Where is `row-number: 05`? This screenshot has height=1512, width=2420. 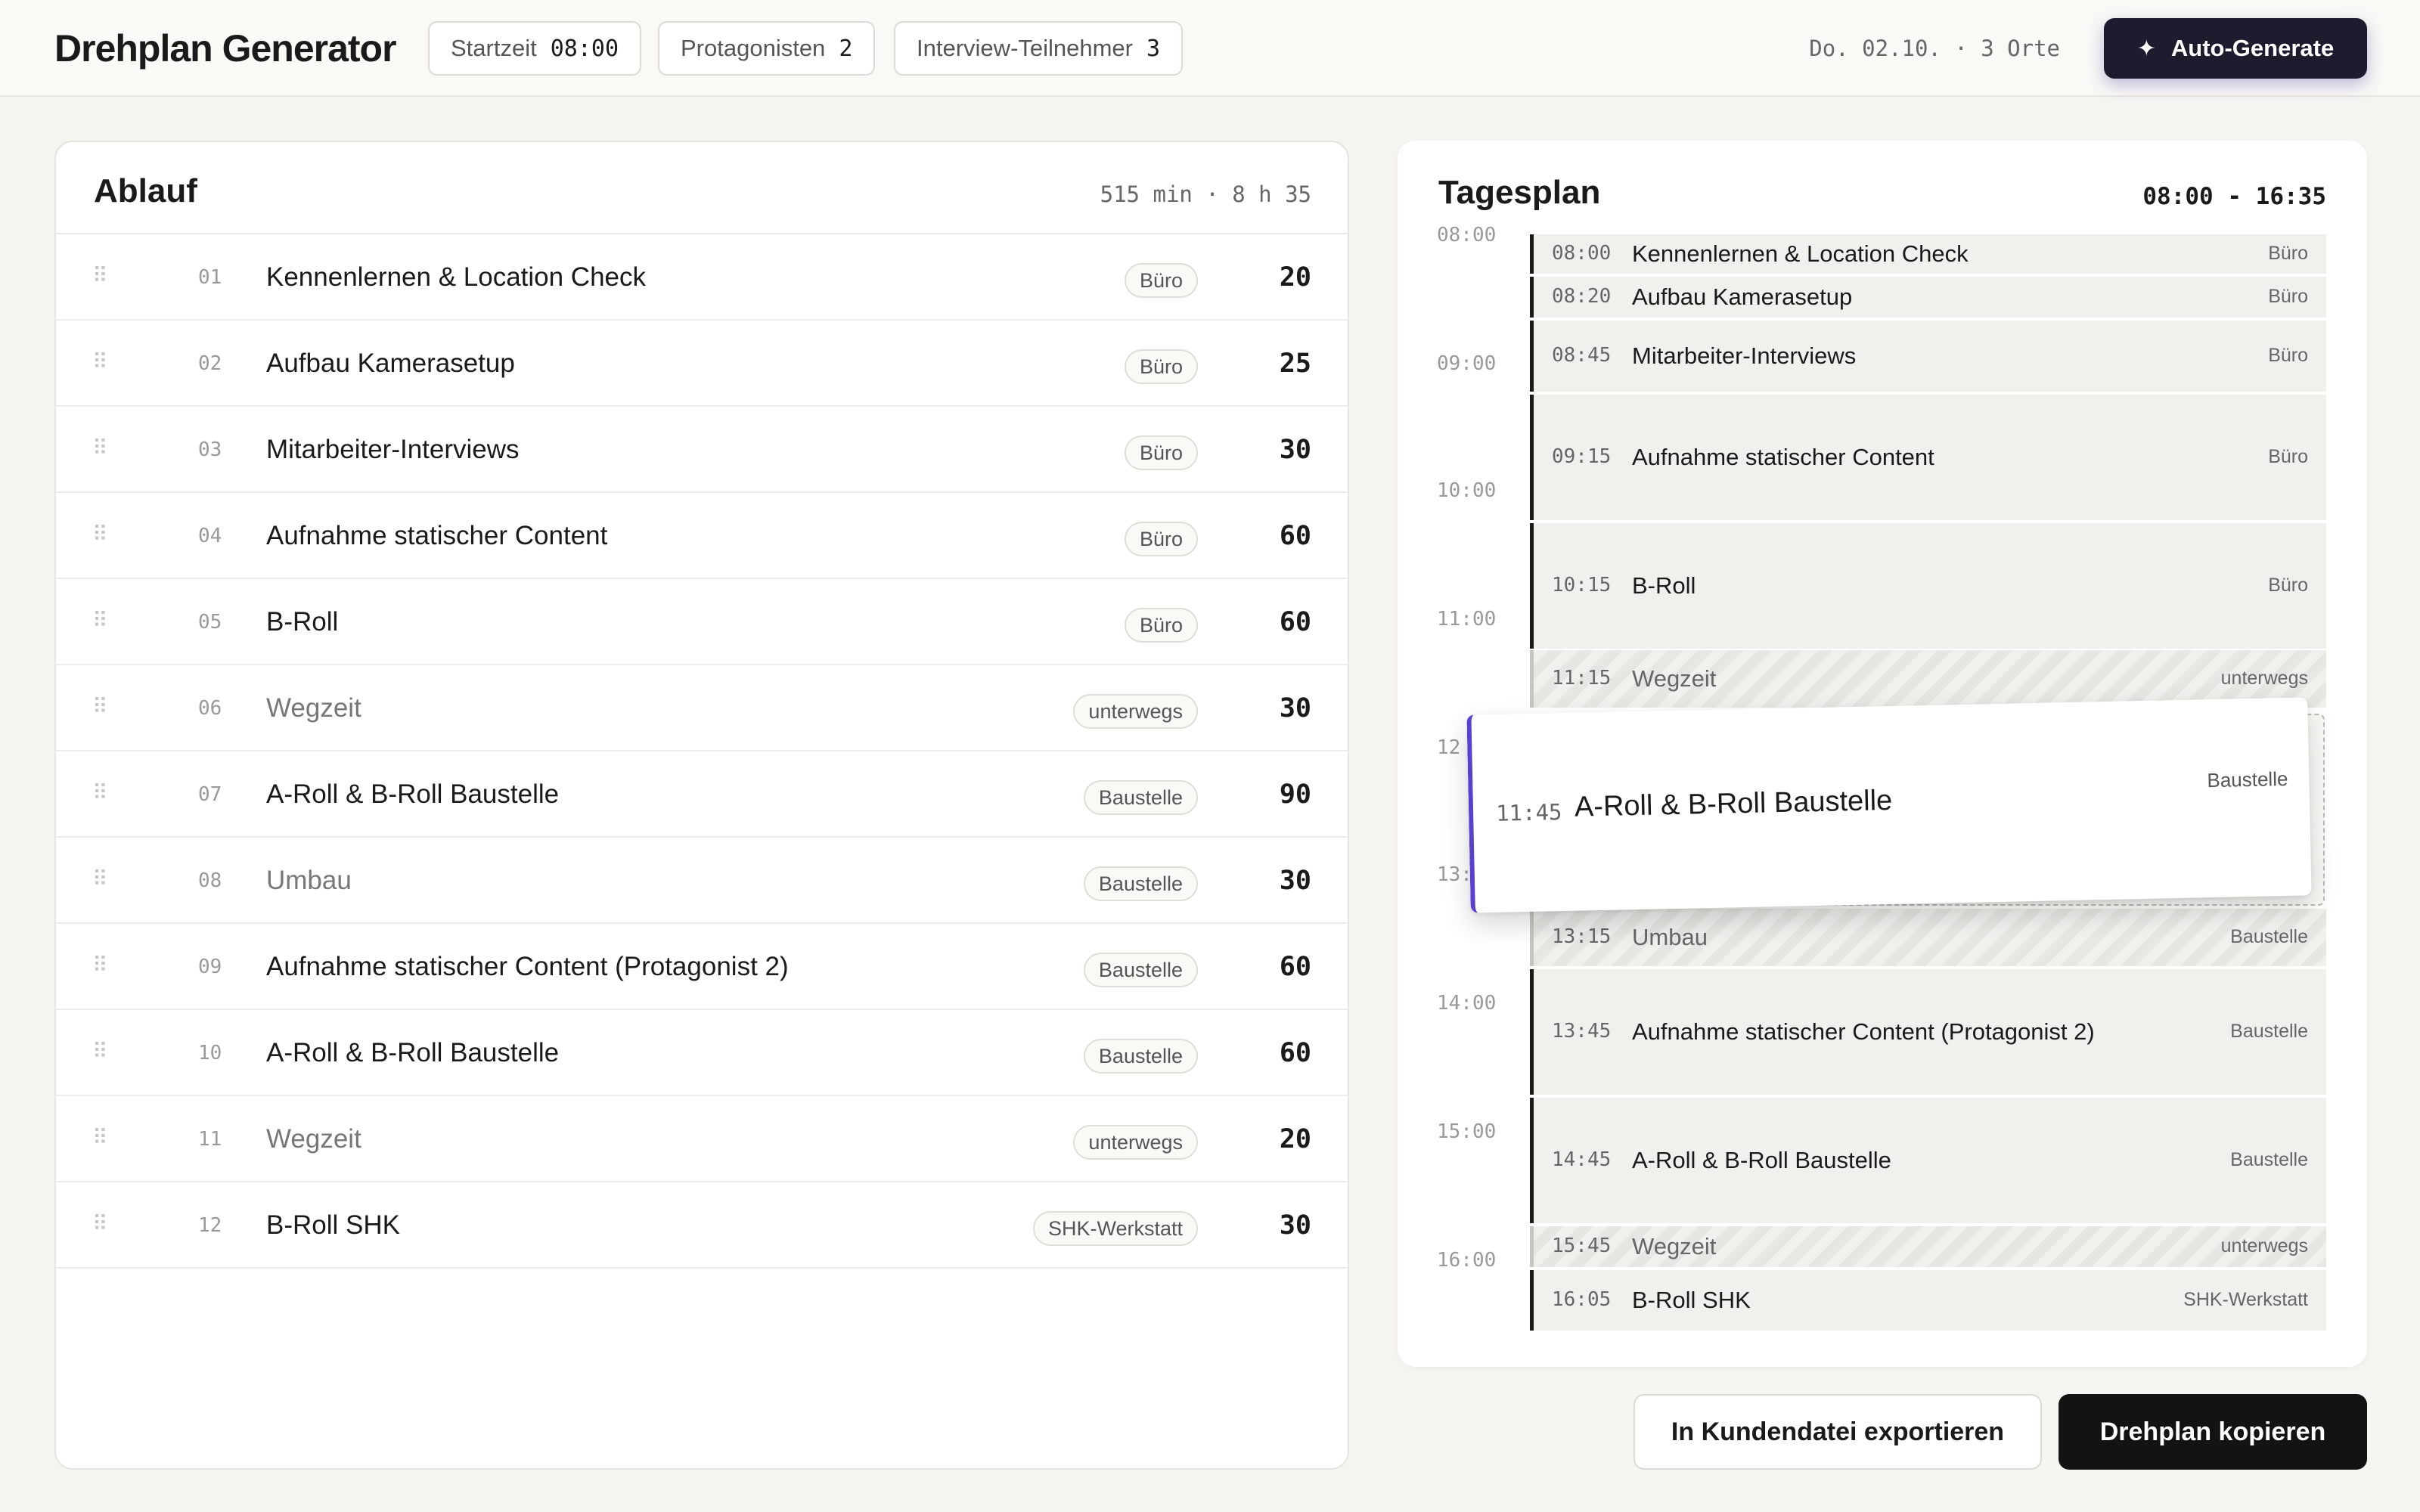 row-number: 05 is located at coordinates (210, 622).